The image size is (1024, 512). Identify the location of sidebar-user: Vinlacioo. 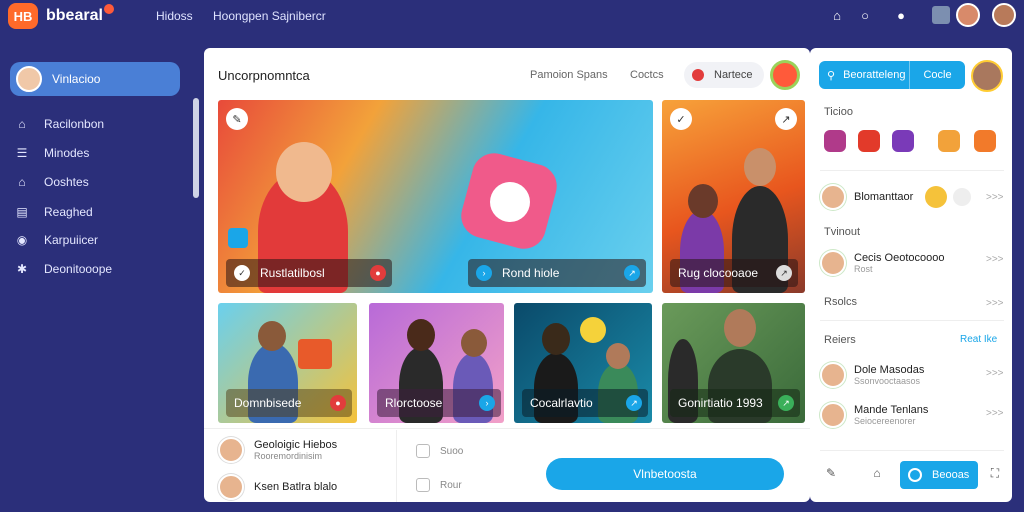
(95, 79).